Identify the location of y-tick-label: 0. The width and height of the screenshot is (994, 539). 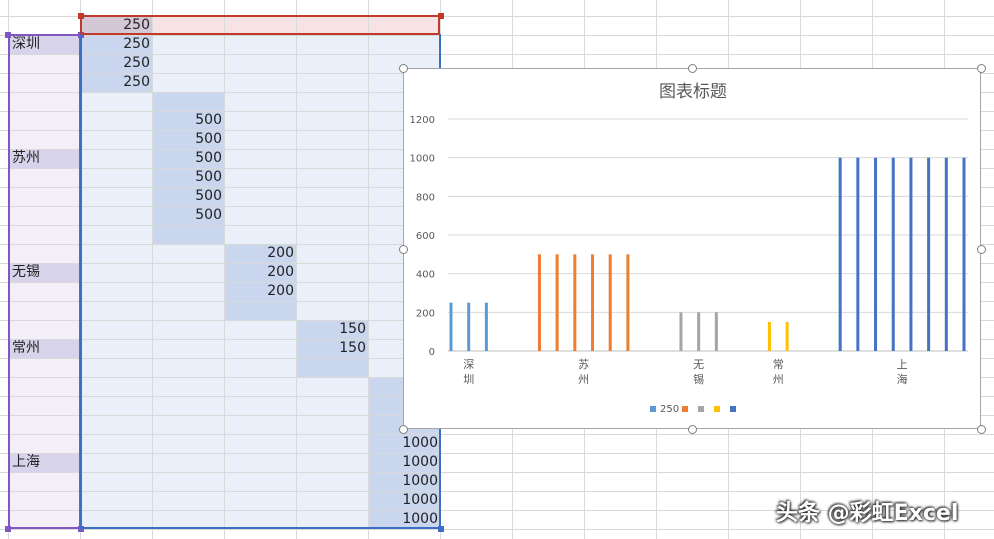
(432, 352).